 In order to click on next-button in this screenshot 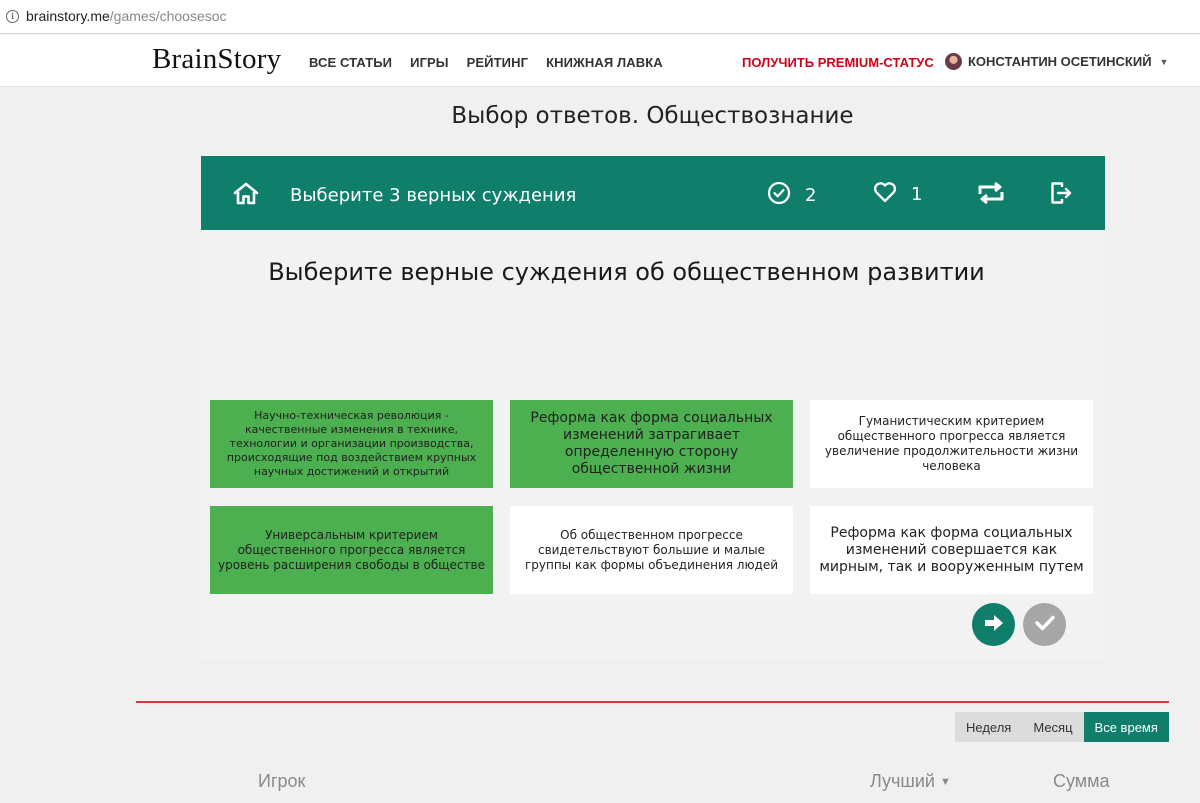, I will do `click(993, 624)`.